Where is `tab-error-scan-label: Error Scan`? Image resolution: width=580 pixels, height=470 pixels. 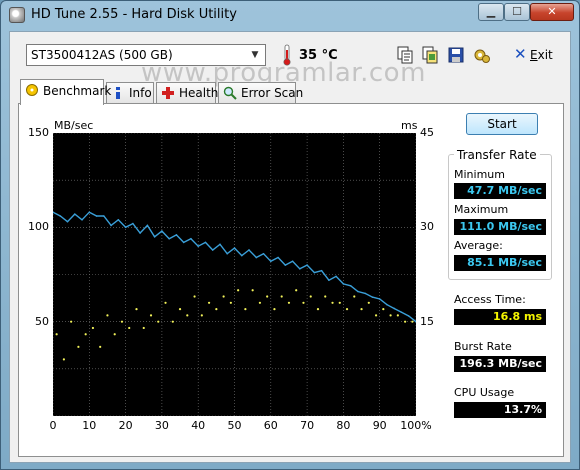
tab-error-scan-label: Error Scan is located at coordinates (272, 93).